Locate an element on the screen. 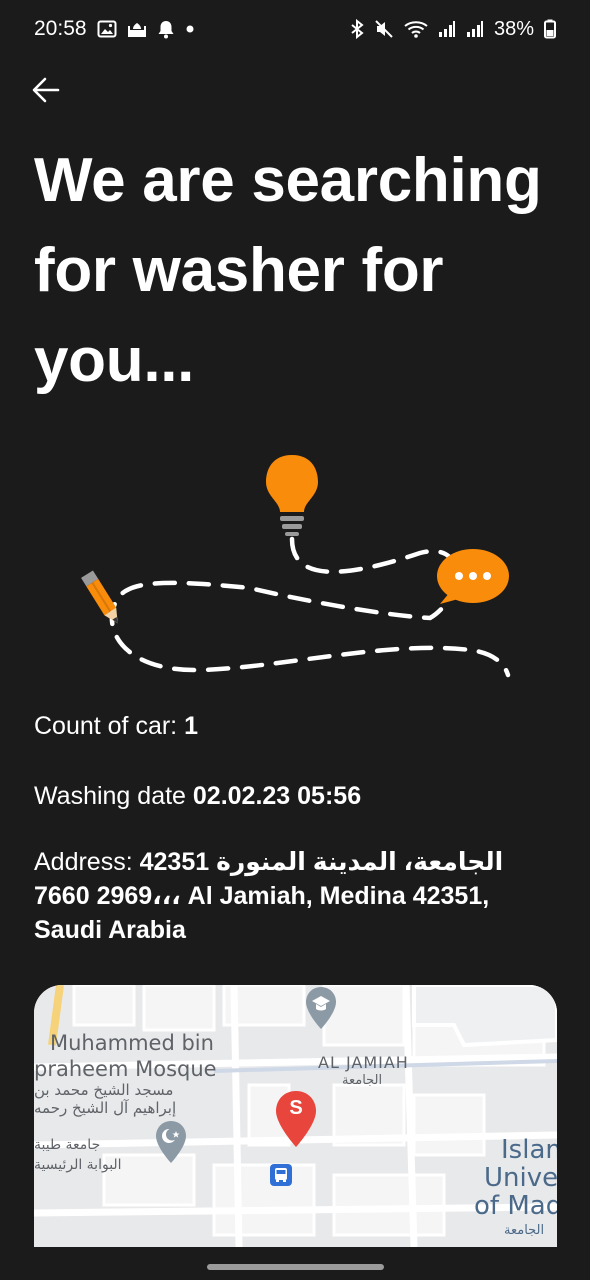  status-right: 38% is located at coordinates (453, 29).